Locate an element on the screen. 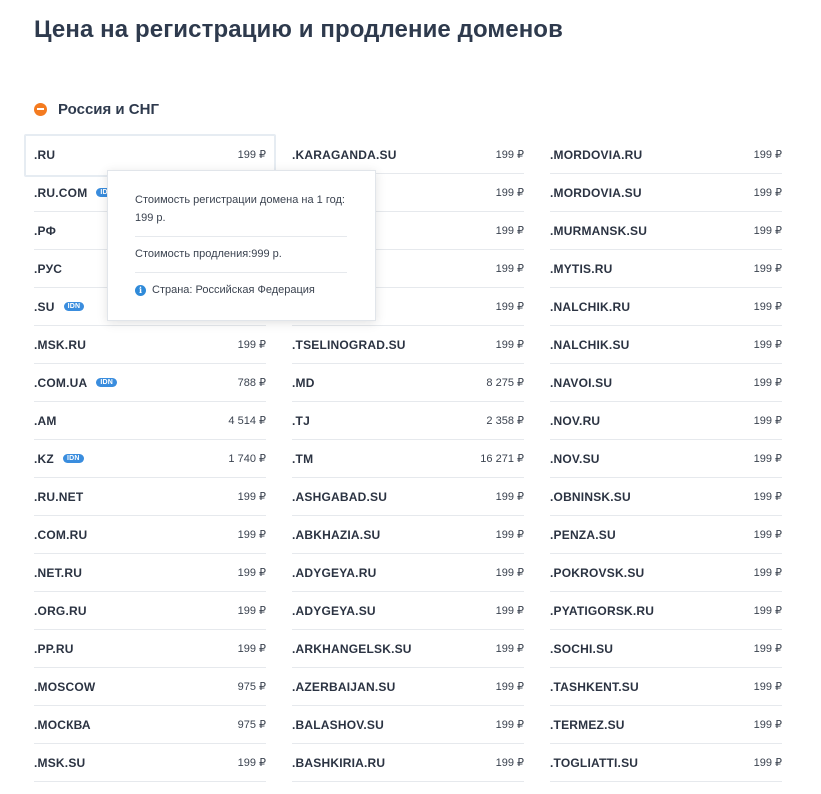 Image resolution: width=821 pixels, height=794 pixels. page-title: Цена на регистрацию и продление доменов is located at coordinates (298, 29).